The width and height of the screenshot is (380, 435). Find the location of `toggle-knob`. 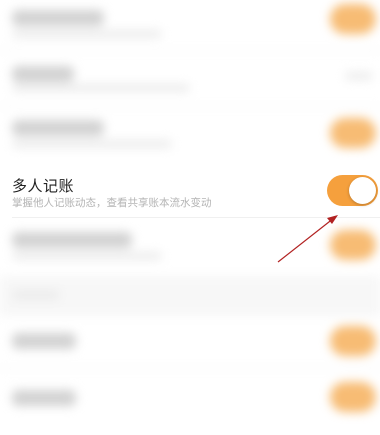

toggle-knob is located at coordinates (362, 190).